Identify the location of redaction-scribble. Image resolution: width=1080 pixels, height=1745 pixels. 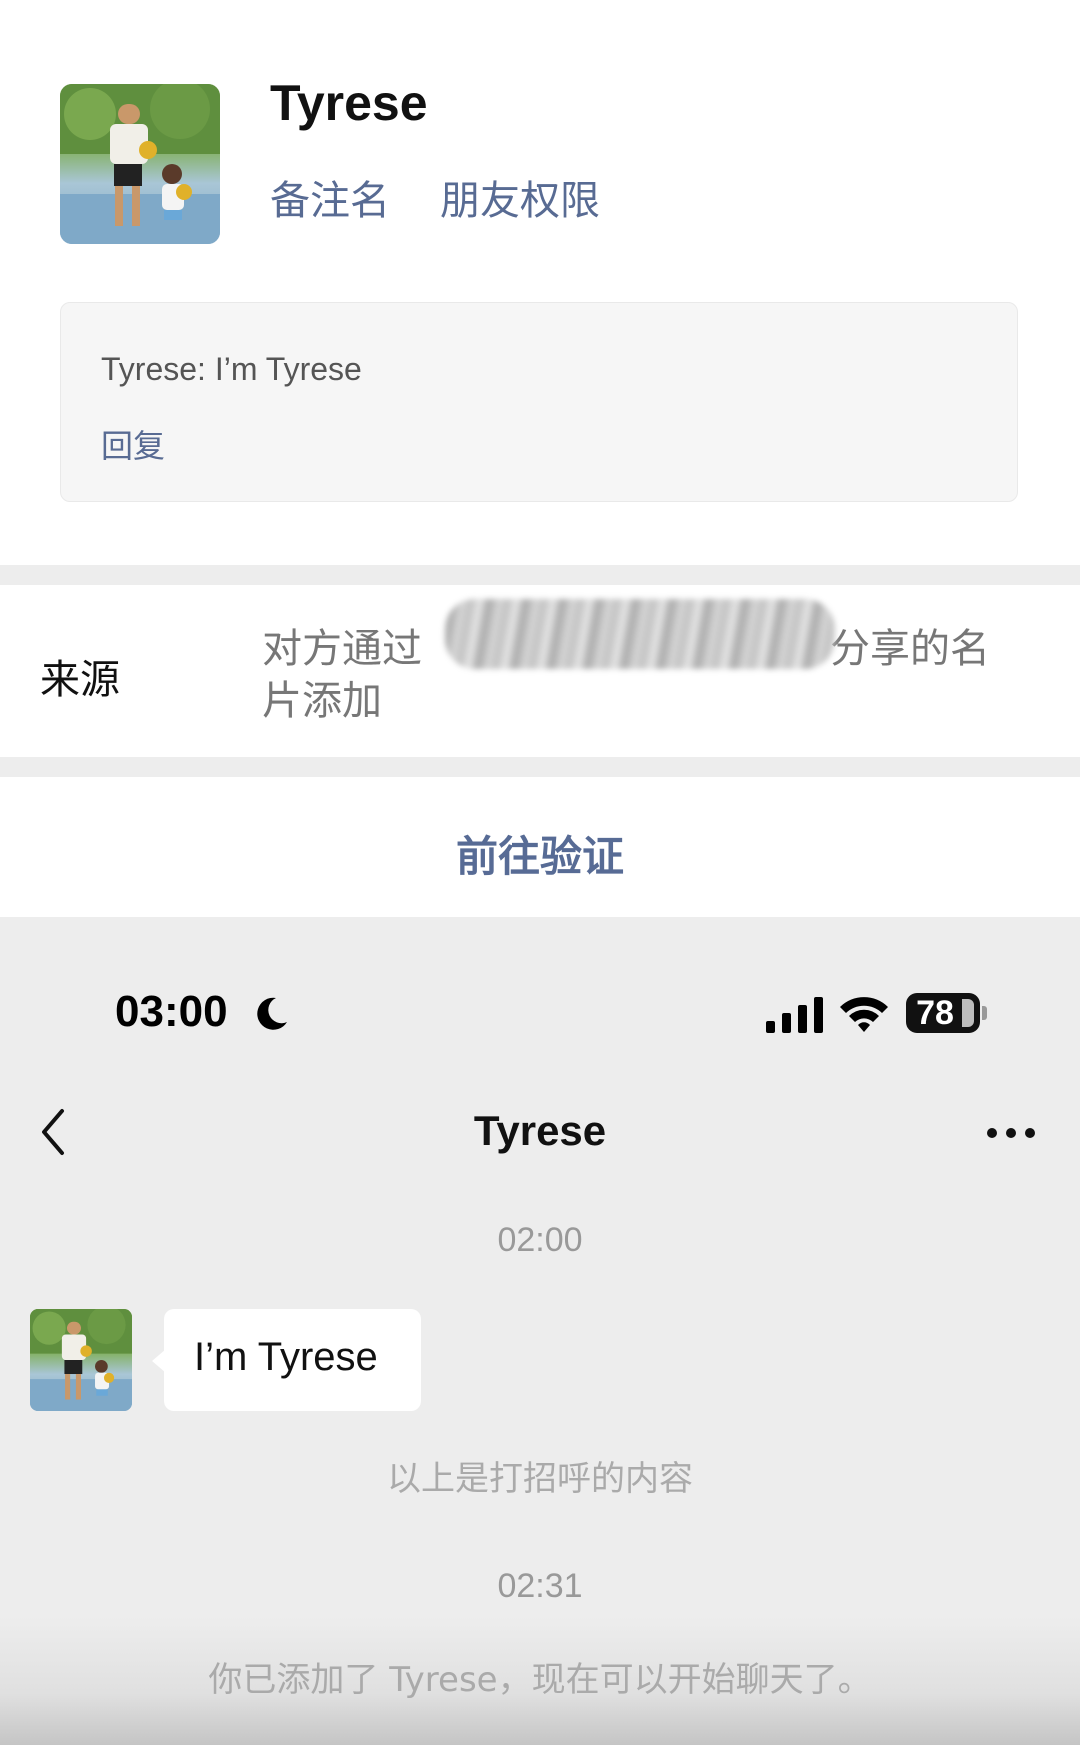
(640, 634).